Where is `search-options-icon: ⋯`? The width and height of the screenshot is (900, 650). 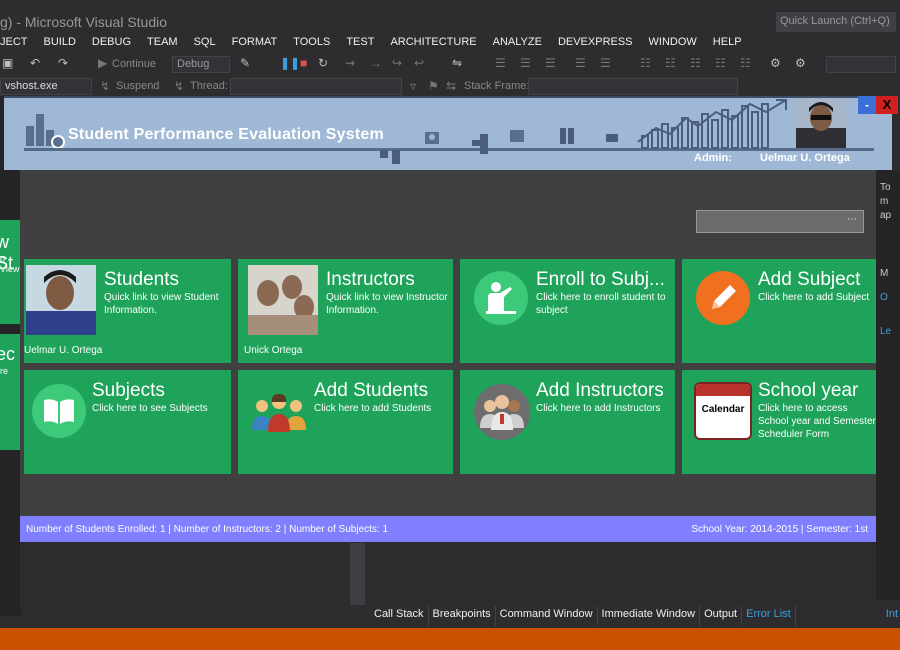 search-options-icon: ⋯ is located at coordinates (852, 219).